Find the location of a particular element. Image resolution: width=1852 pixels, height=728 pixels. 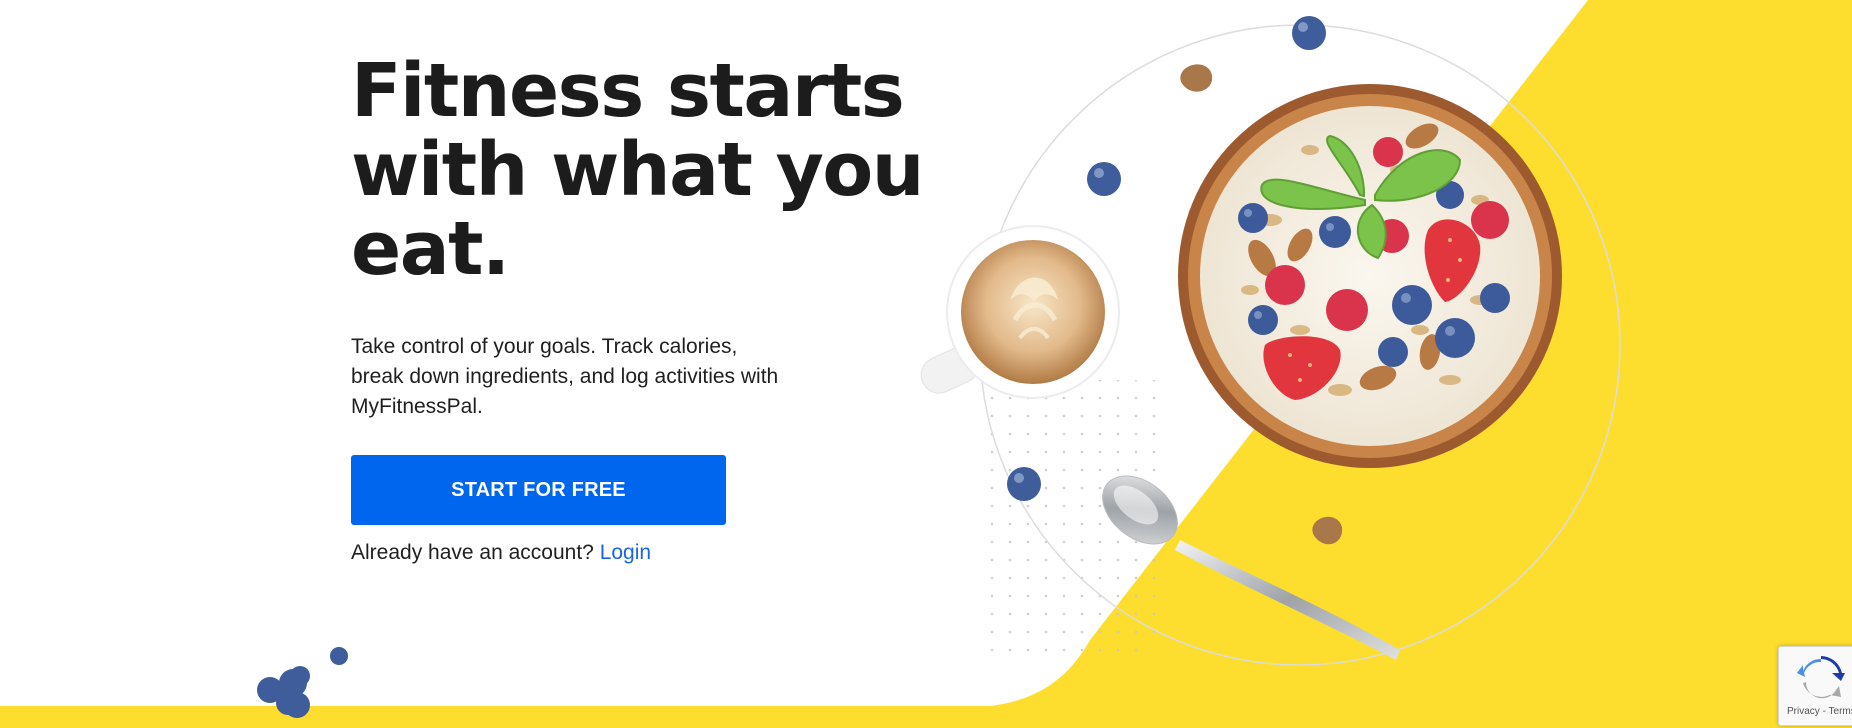

login-prompt-line: Already have an account? Login is located at coordinates (501, 553).